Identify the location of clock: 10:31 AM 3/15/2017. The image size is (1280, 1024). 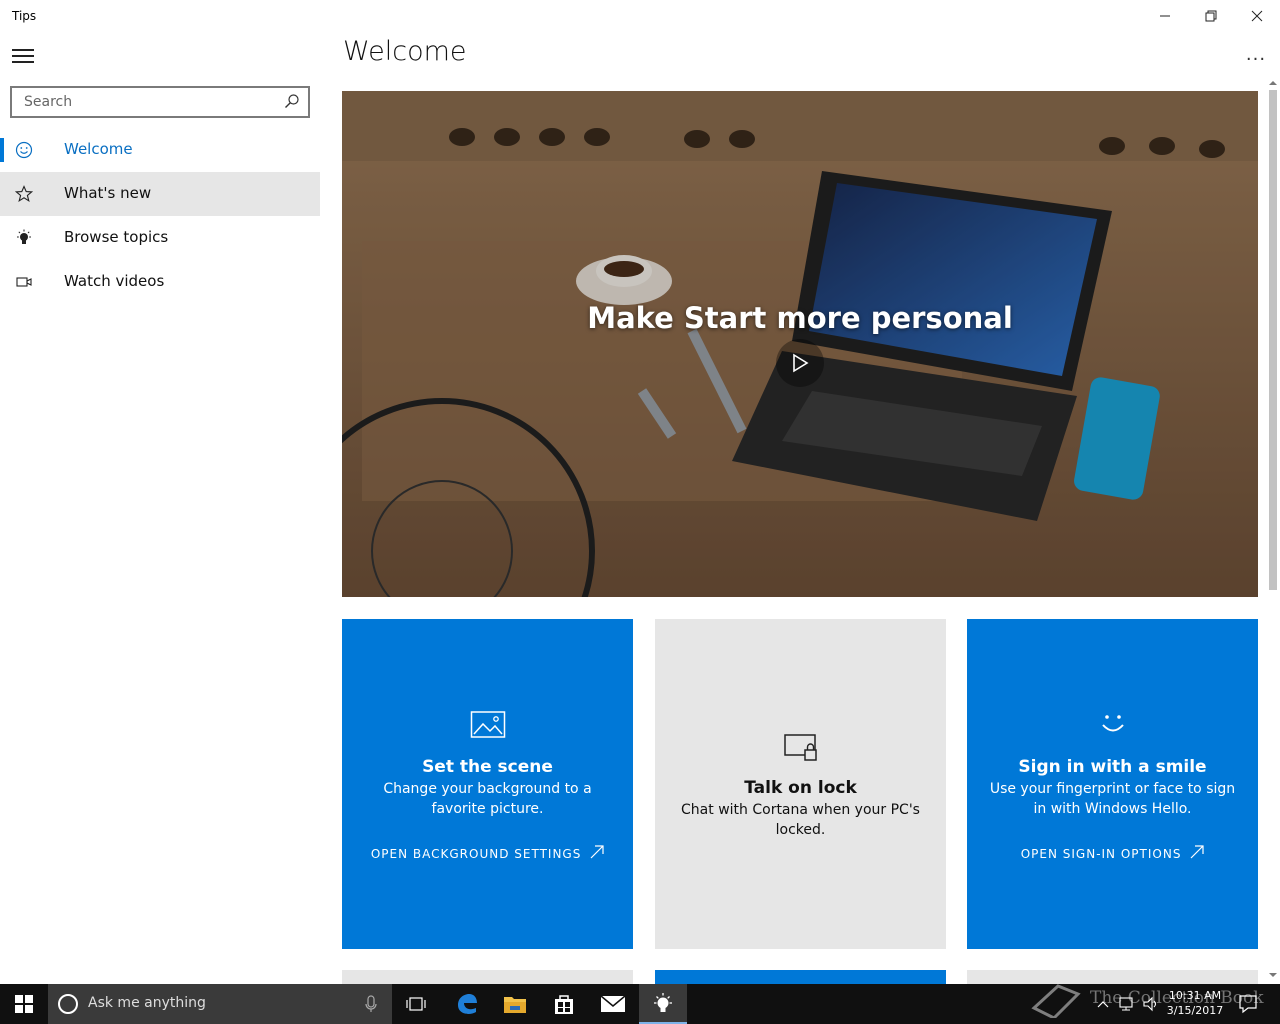
(1195, 1003).